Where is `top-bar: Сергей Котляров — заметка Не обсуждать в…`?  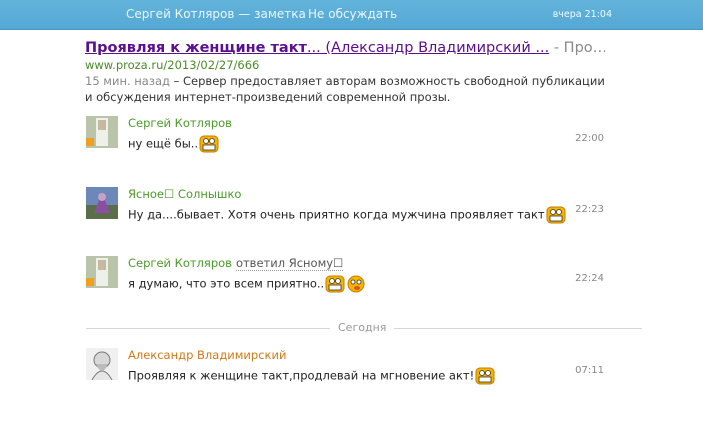
top-bar: Сергей Котляров — заметка Не обсуждать в… is located at coordinates (351, 15).